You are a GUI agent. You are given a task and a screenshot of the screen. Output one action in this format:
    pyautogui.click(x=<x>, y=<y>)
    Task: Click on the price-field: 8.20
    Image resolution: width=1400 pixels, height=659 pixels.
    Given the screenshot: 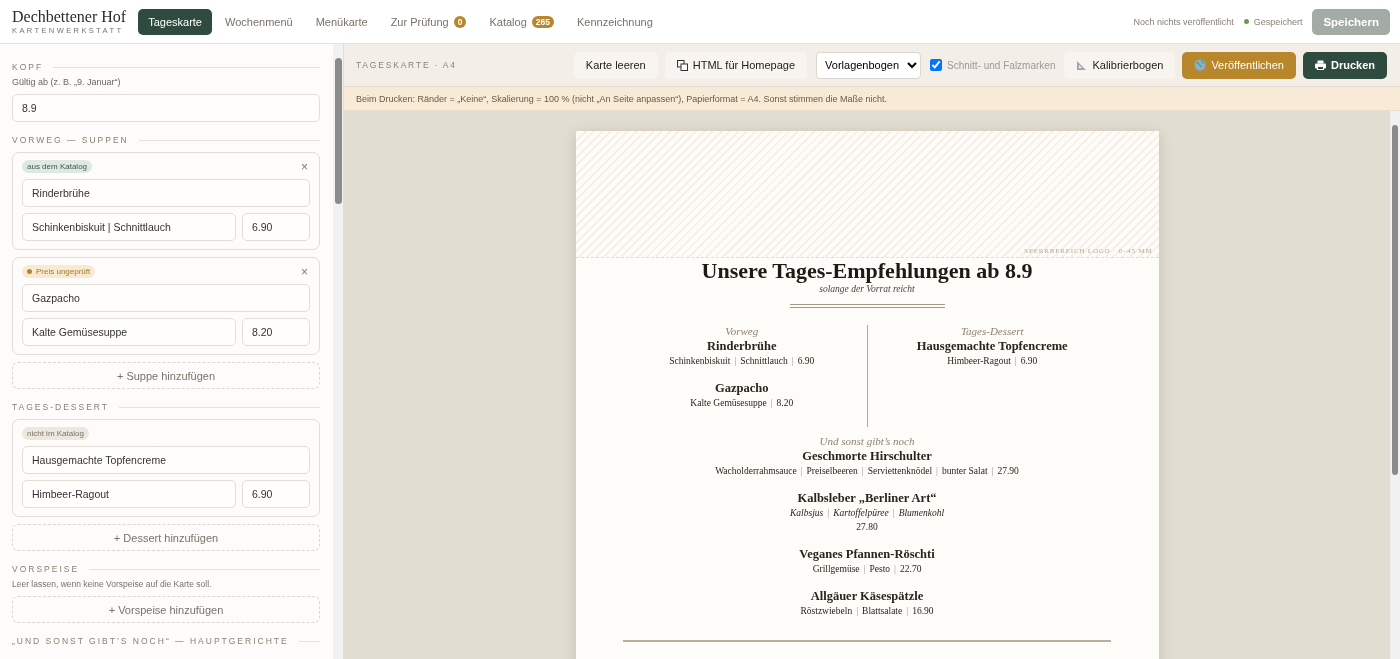 What is the action you would take?
    pyautogui.click(x=276, y=332)
    